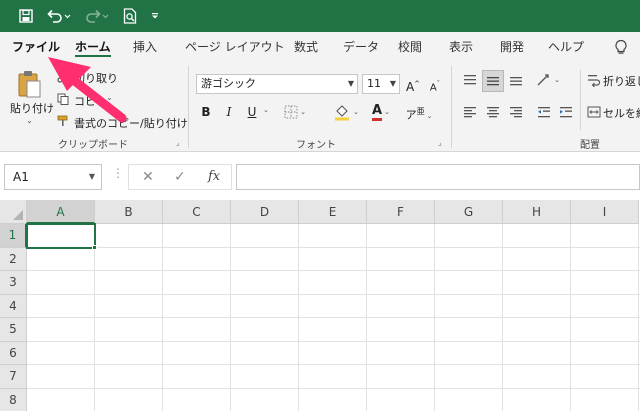  I want to click on decrease-indent-icon, so click(544, 112).